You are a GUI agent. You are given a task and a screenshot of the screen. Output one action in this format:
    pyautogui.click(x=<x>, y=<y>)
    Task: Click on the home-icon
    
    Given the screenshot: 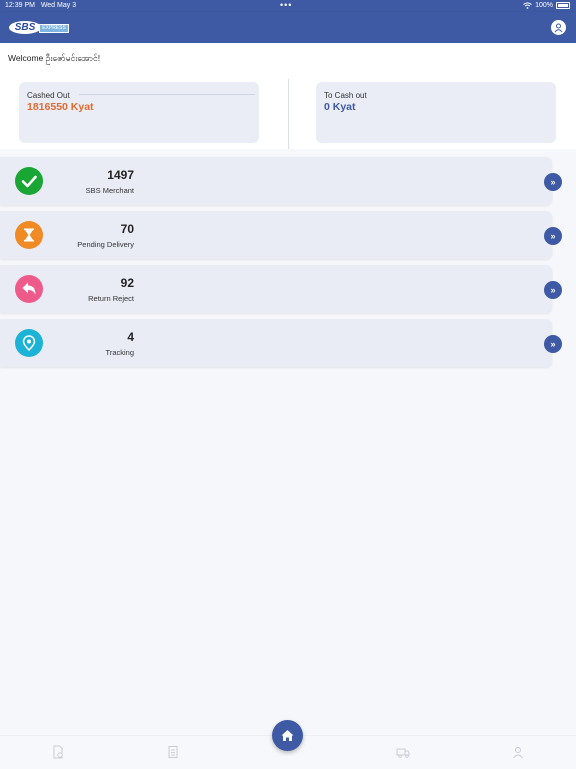 What is the action you would take?
    pyautogui.click(x=287, y=735)
    